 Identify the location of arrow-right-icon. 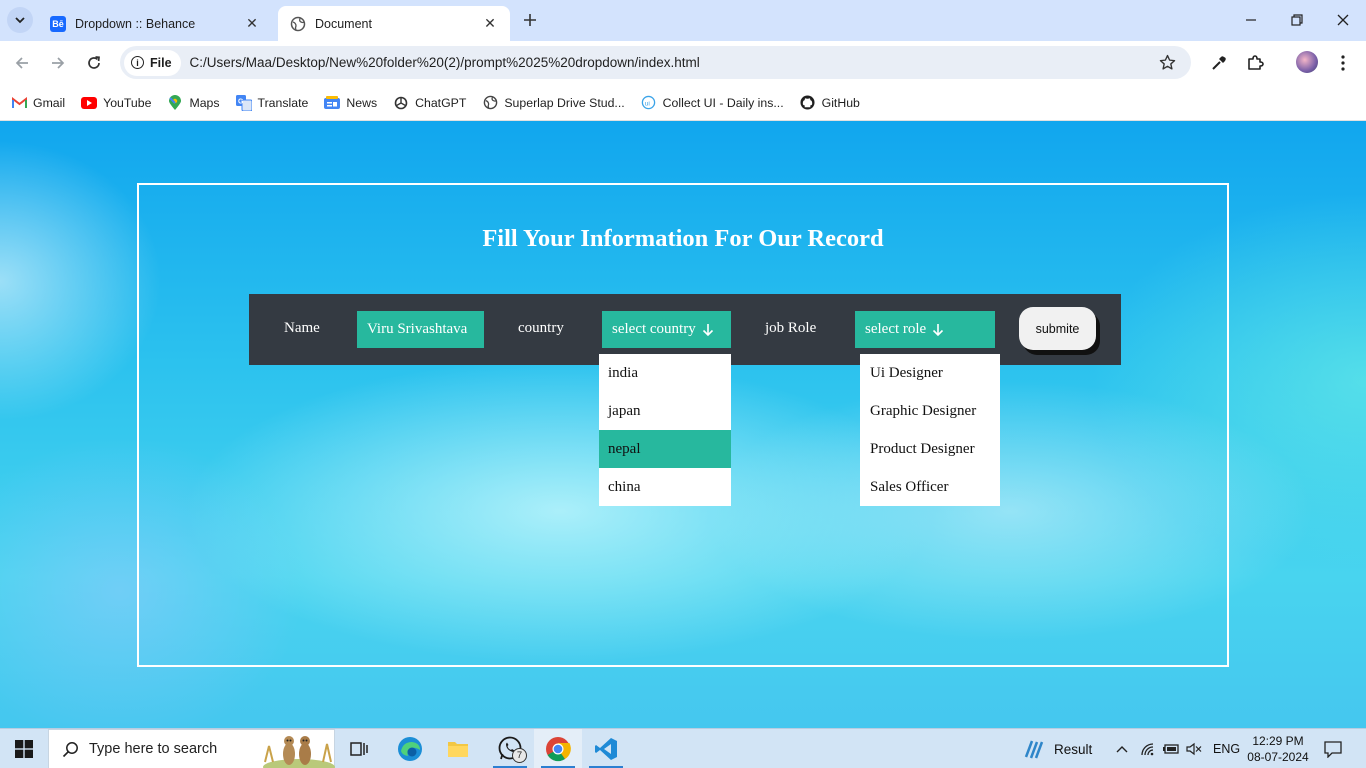
(58, 63).